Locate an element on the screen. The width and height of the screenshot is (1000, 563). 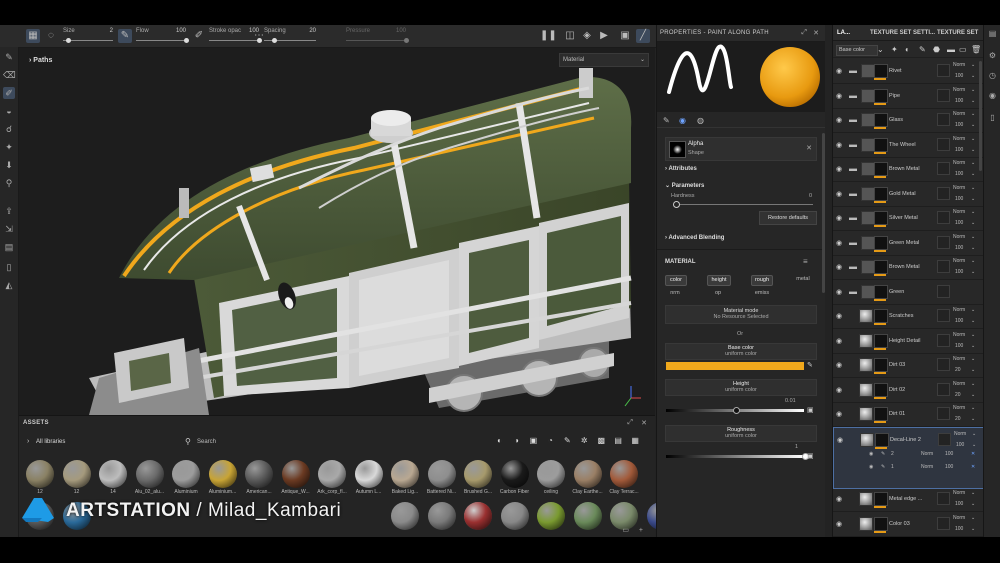
layer-row: ◉ Metal edge ... Norm ⌄ 100 ⌄ is located at coordinates (908, 499).